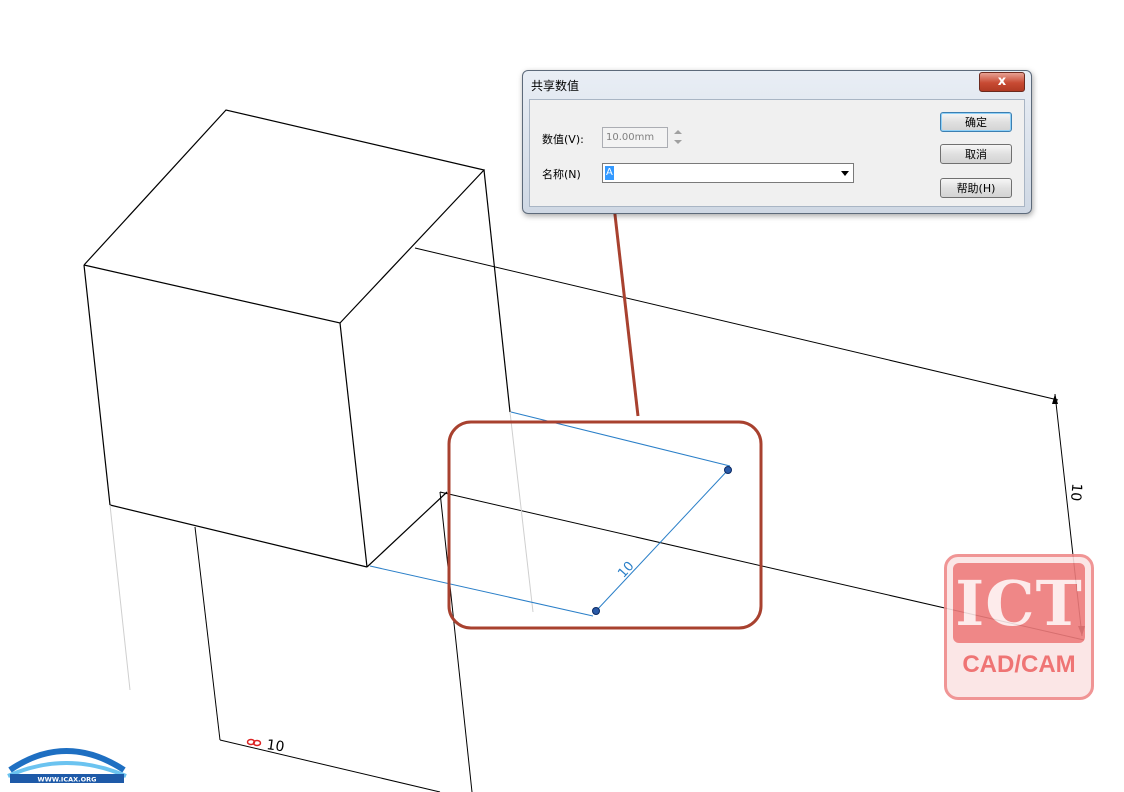 This screenshot has height=792, width=1124. What do you see at coordinates (635, 137) in the screenshot?
I see `value-input: 10.00mm` at bounding box center [635, 137].